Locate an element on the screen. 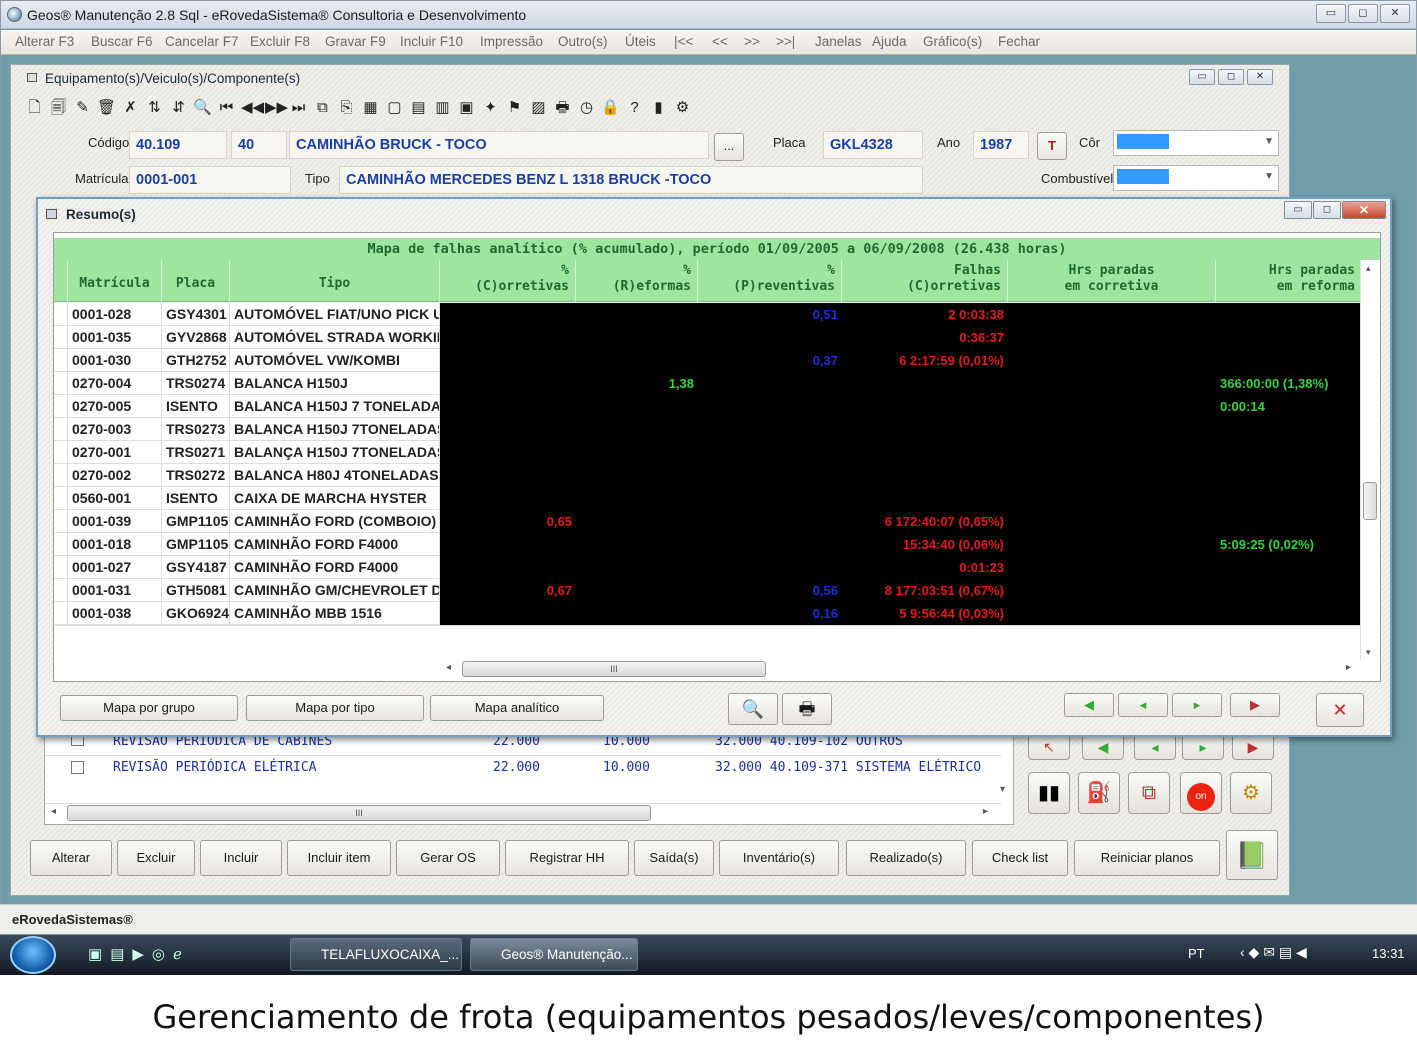 The width and height of the screenshot is (1417, 1063). saidas-button: Saída(s) is located at coordinates (674, 858).